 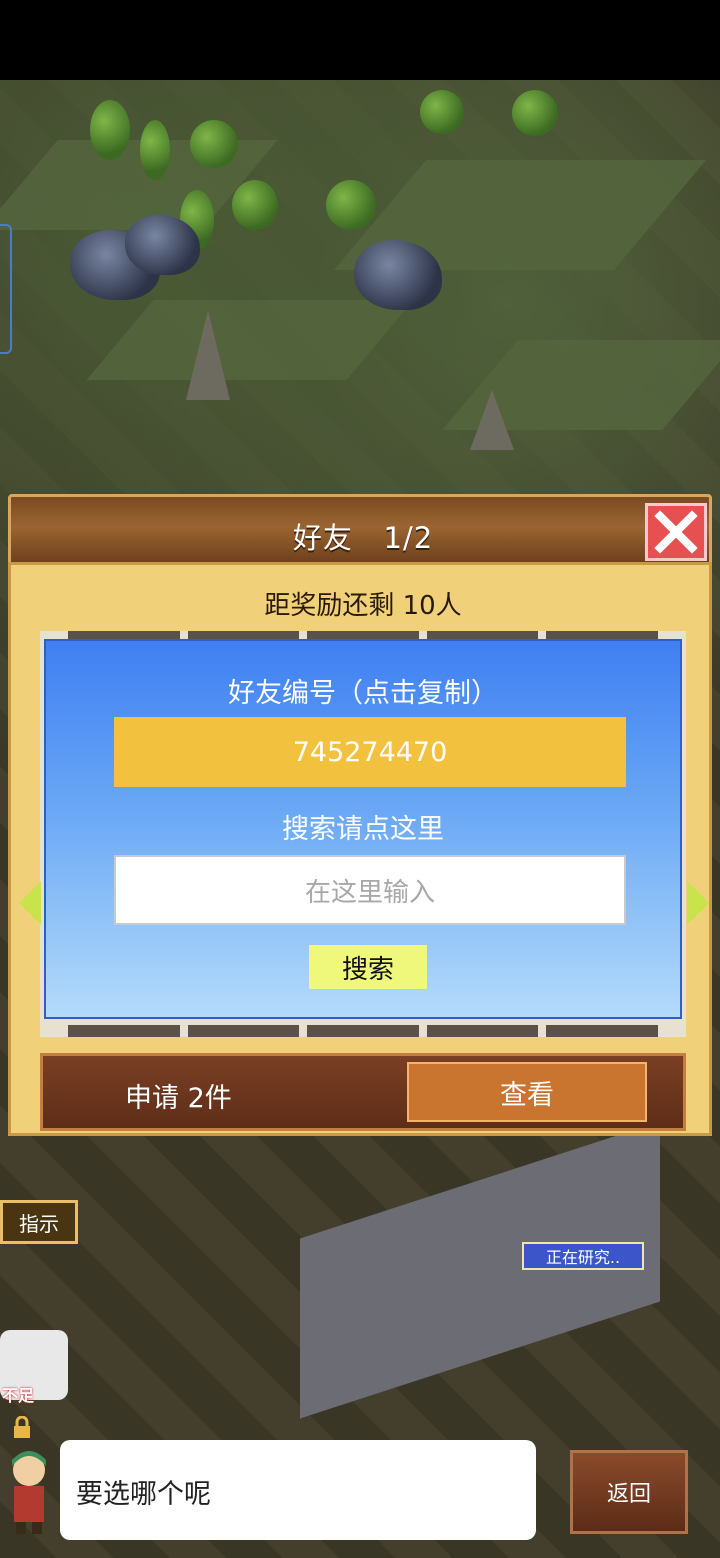 I want to click on dialog-title-text: 好友, so click(x=322, y=538).